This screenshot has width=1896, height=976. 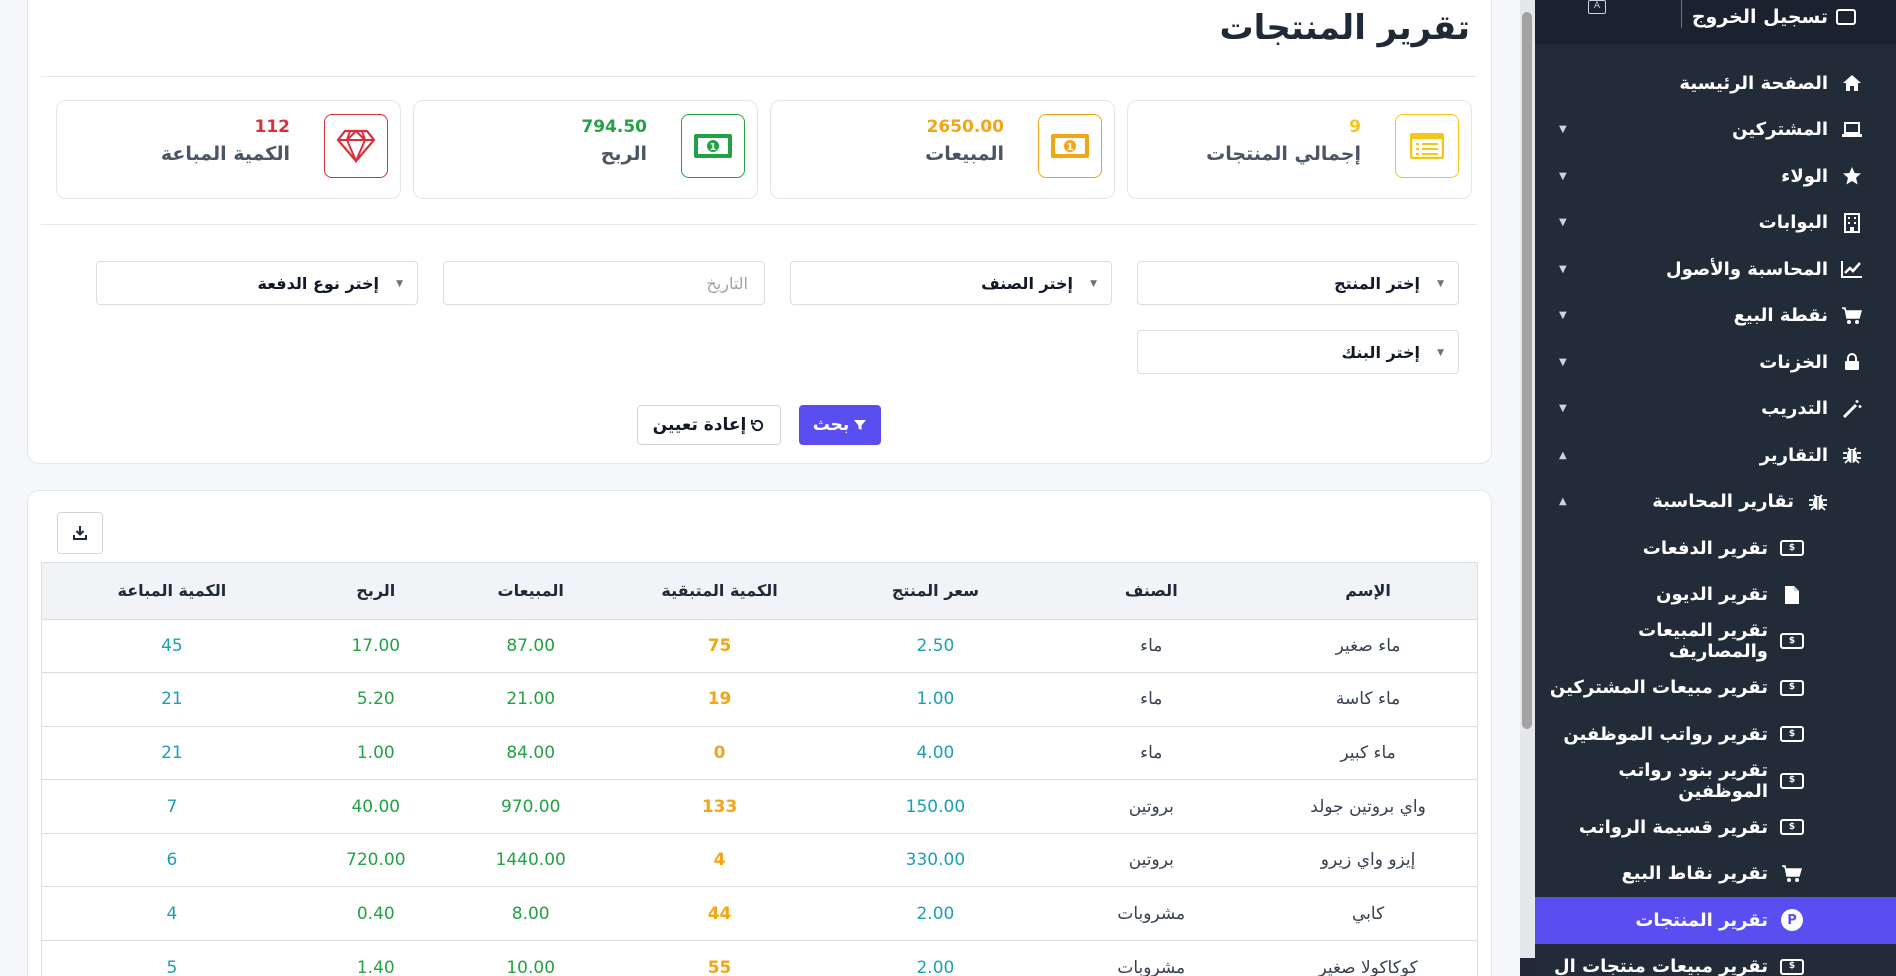 What do you see at coordinates (1715, 548) in the screenshot?
I see `sidebar-item: $ تقرير الدفعات` at bounding box center [1715, 548].